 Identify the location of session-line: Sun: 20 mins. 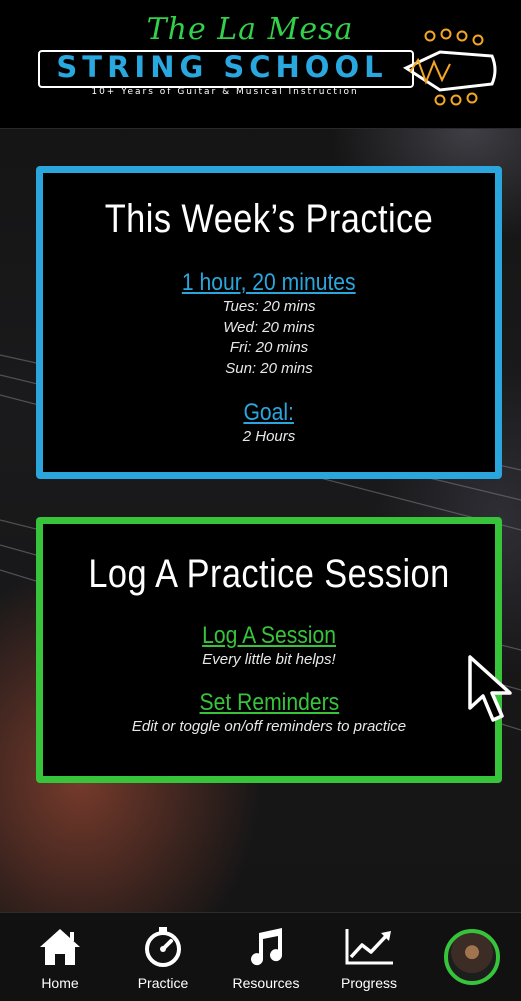
(269, 368).